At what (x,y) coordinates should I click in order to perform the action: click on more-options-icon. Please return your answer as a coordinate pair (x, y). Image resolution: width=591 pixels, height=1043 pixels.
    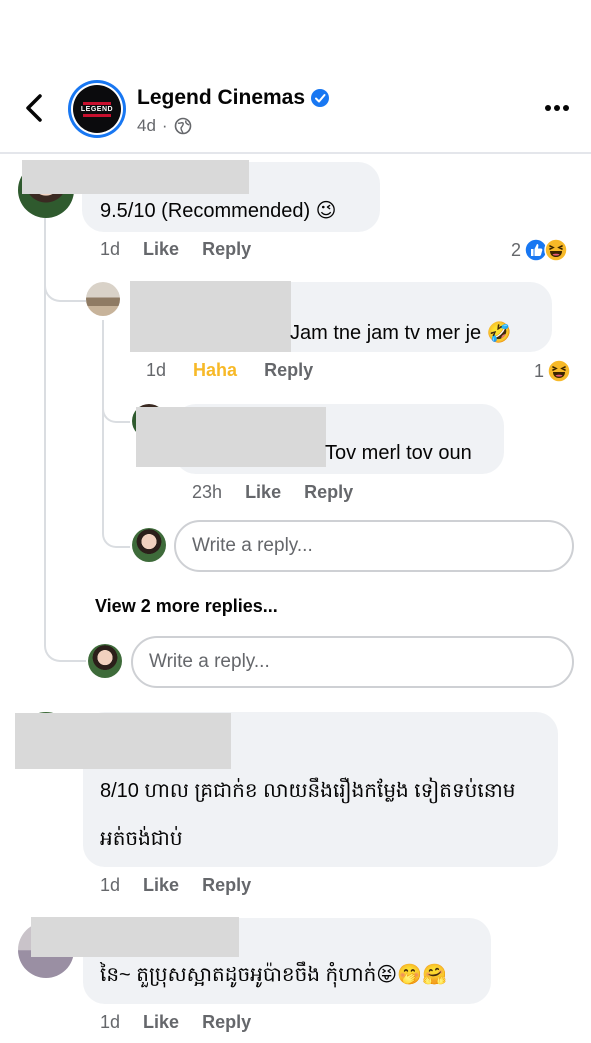
    Looking at the image, I should click on (557, 108).